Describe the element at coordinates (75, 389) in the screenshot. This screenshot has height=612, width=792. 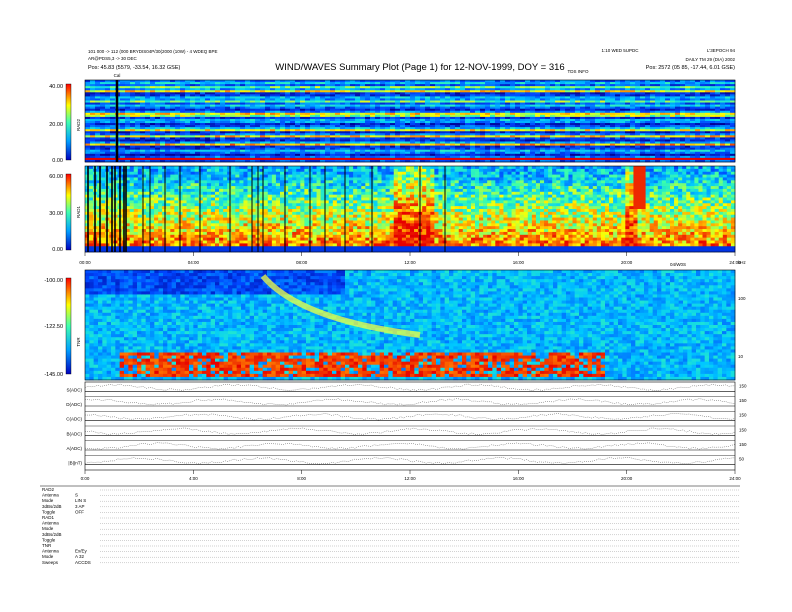
I see `wave-row-label: S(ADC)` at that location.